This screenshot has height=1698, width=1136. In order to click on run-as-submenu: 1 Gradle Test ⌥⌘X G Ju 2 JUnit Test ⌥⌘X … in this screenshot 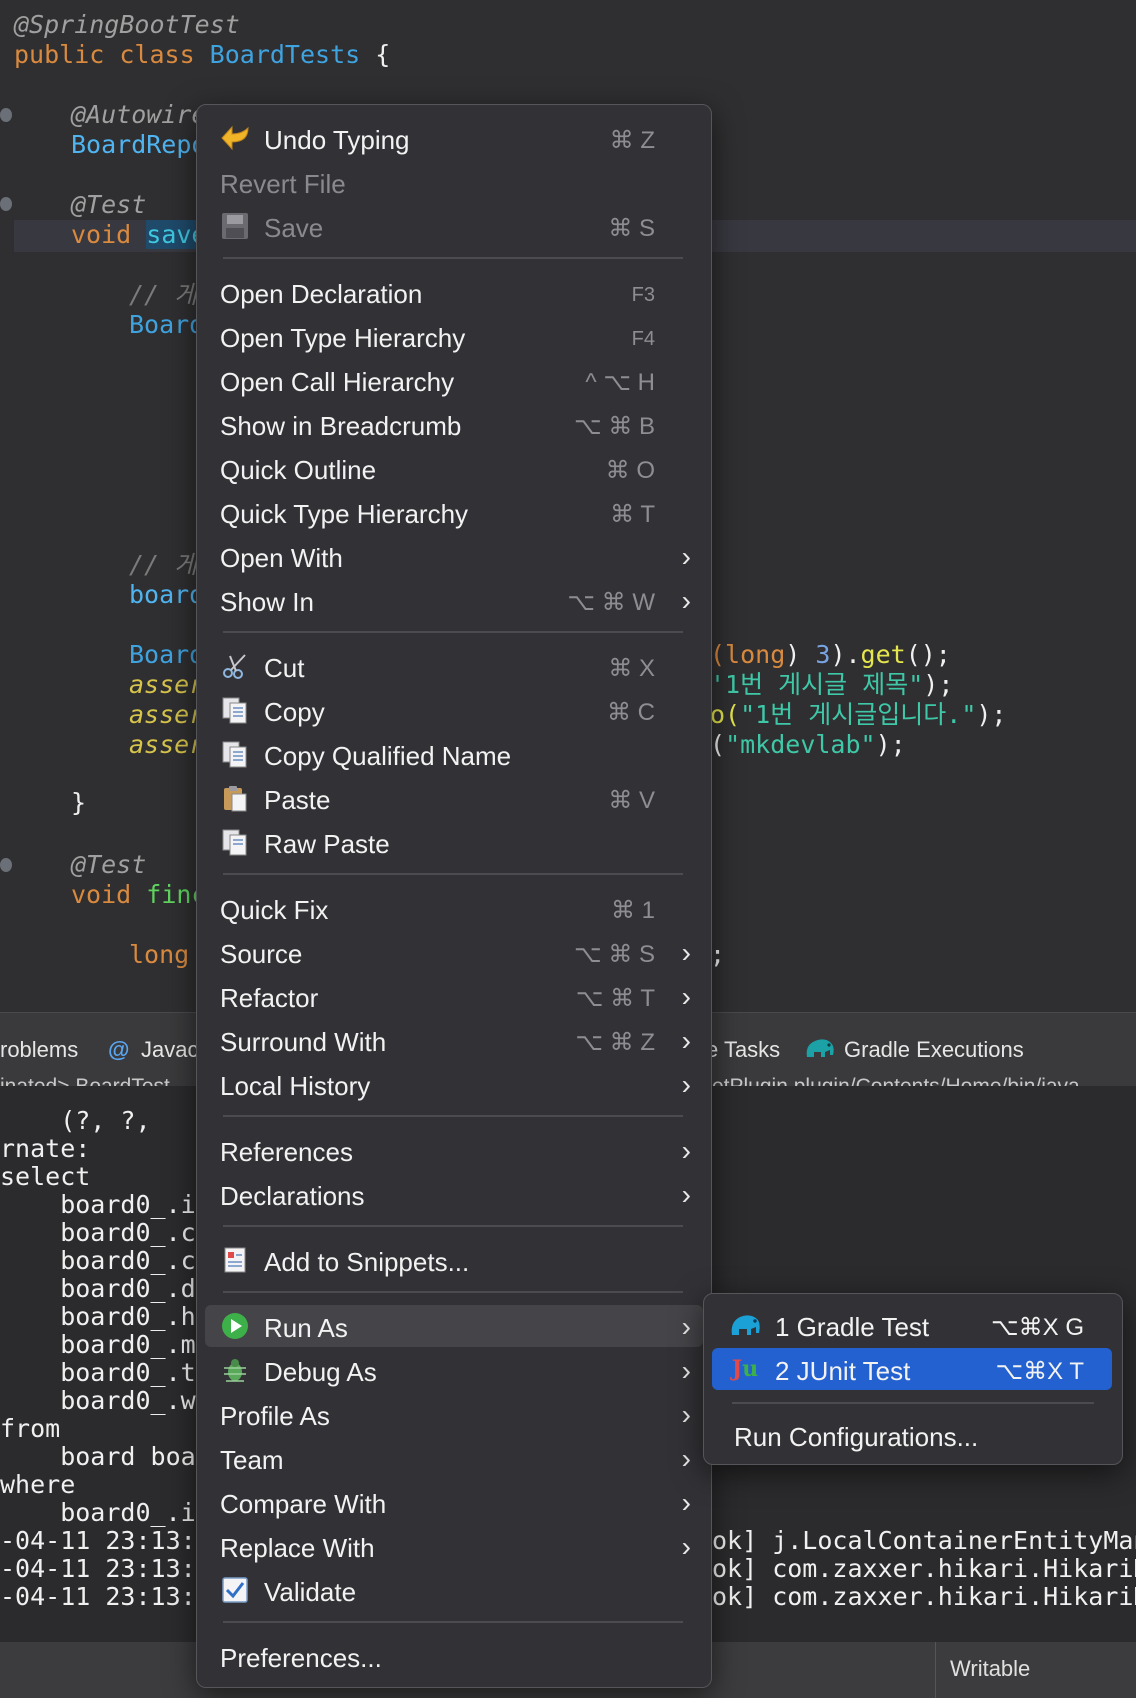, I will do `click(913, 1379)`.